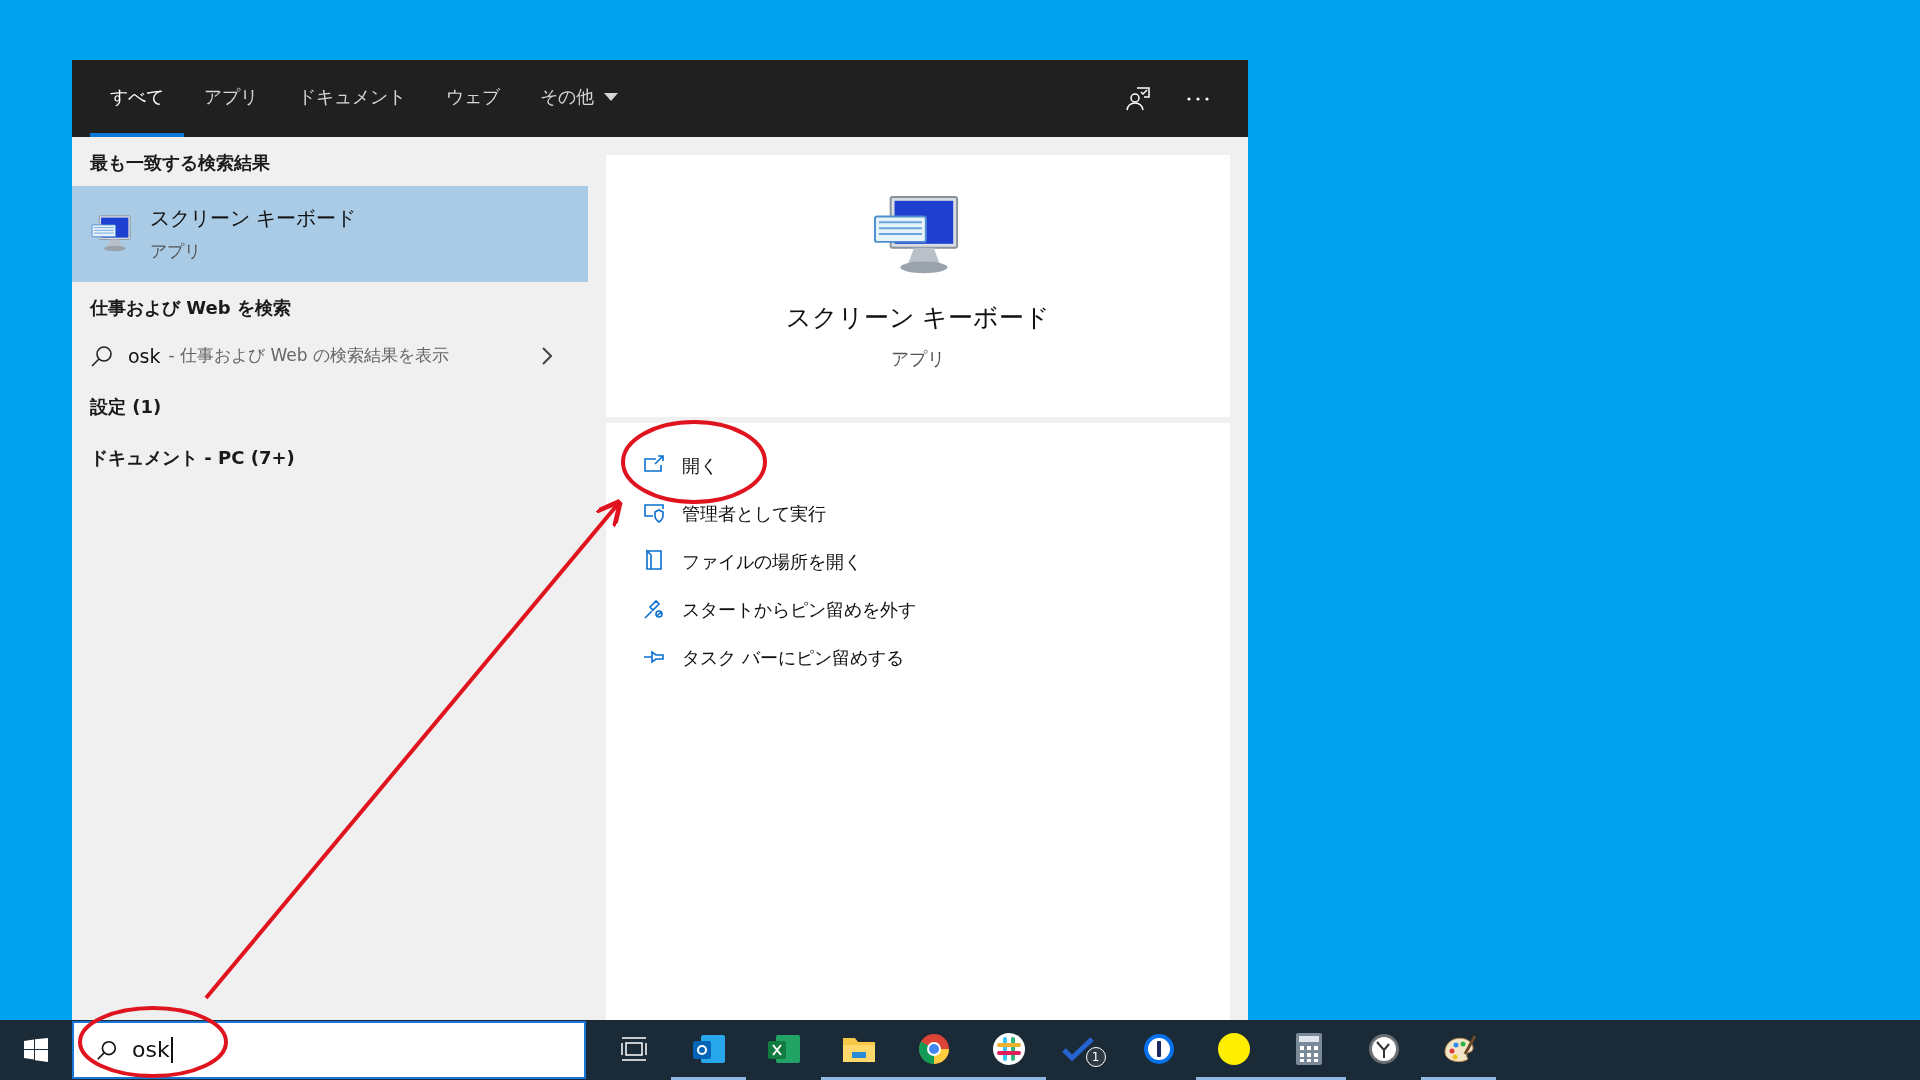  I want to click on browser-icon, so click(933, 1048).